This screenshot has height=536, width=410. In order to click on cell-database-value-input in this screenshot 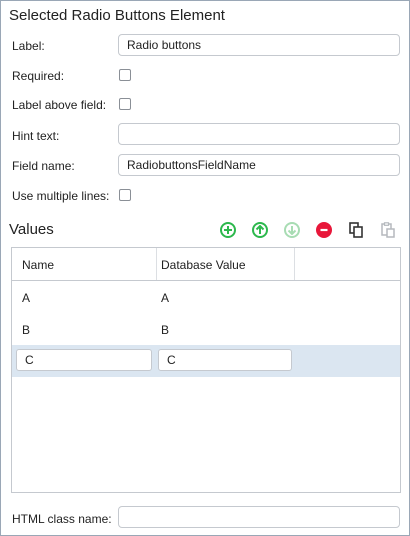, I will do `click(225, 360)`.